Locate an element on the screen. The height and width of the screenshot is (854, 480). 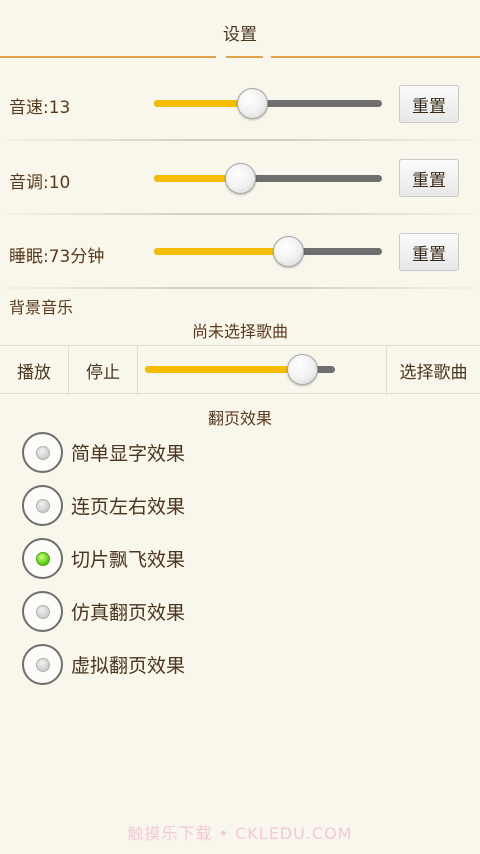
pitch-label: 音调:10 is located at coordinates (40, 183).